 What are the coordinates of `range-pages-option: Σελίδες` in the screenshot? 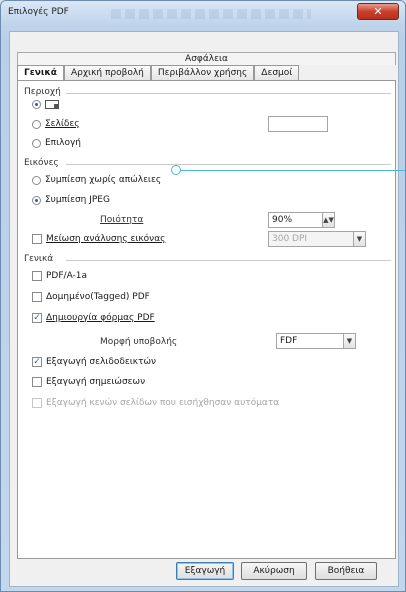 It's located at (56, 124).